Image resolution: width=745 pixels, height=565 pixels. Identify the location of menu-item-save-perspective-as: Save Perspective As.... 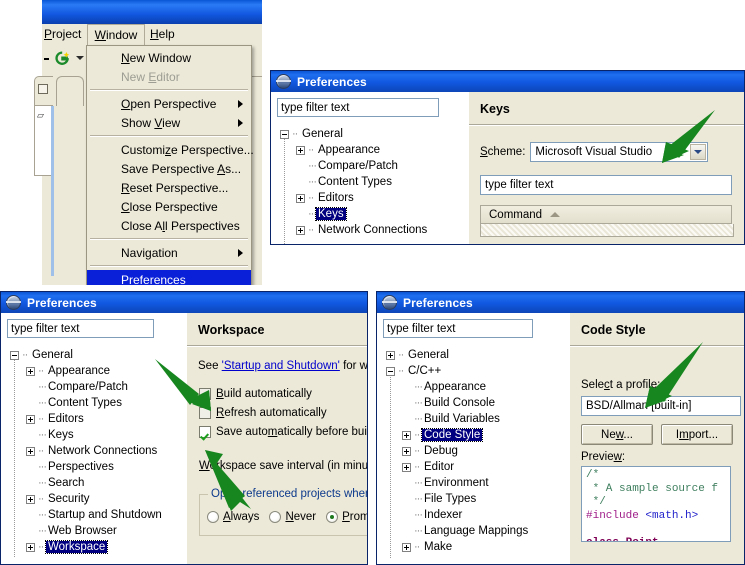
(169, 168).